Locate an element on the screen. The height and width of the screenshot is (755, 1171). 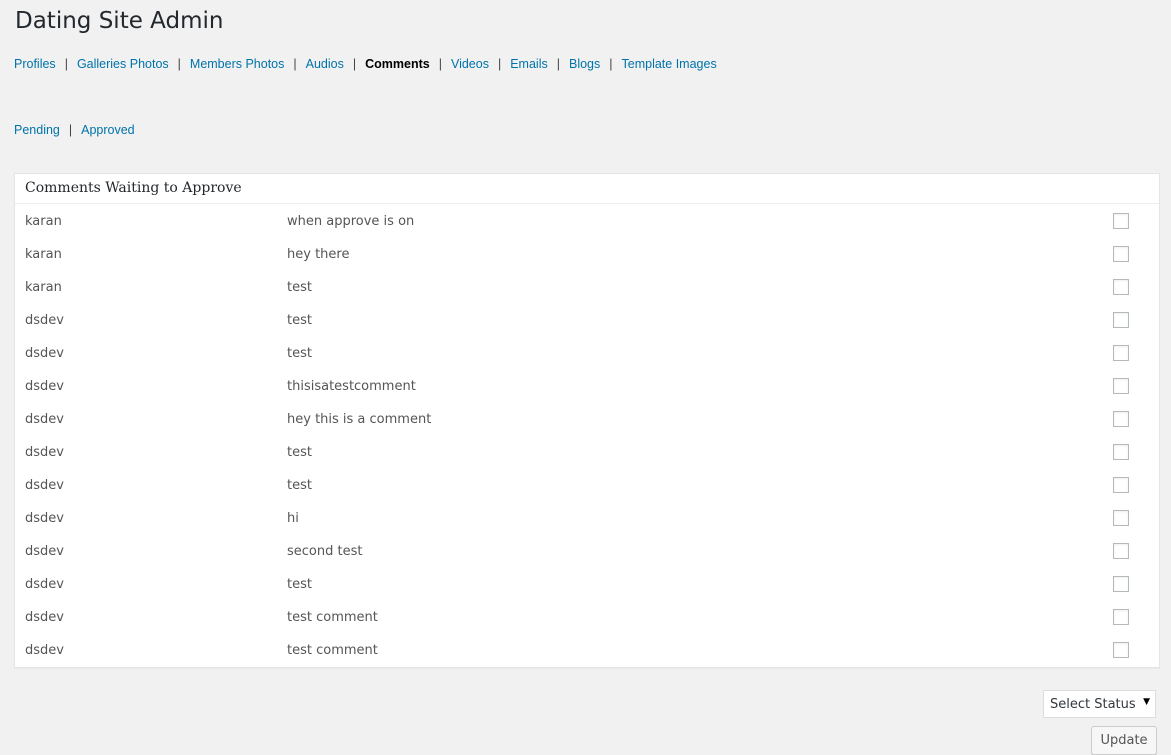
comment-row: dsdev second test is located at coordinates (587, 550).